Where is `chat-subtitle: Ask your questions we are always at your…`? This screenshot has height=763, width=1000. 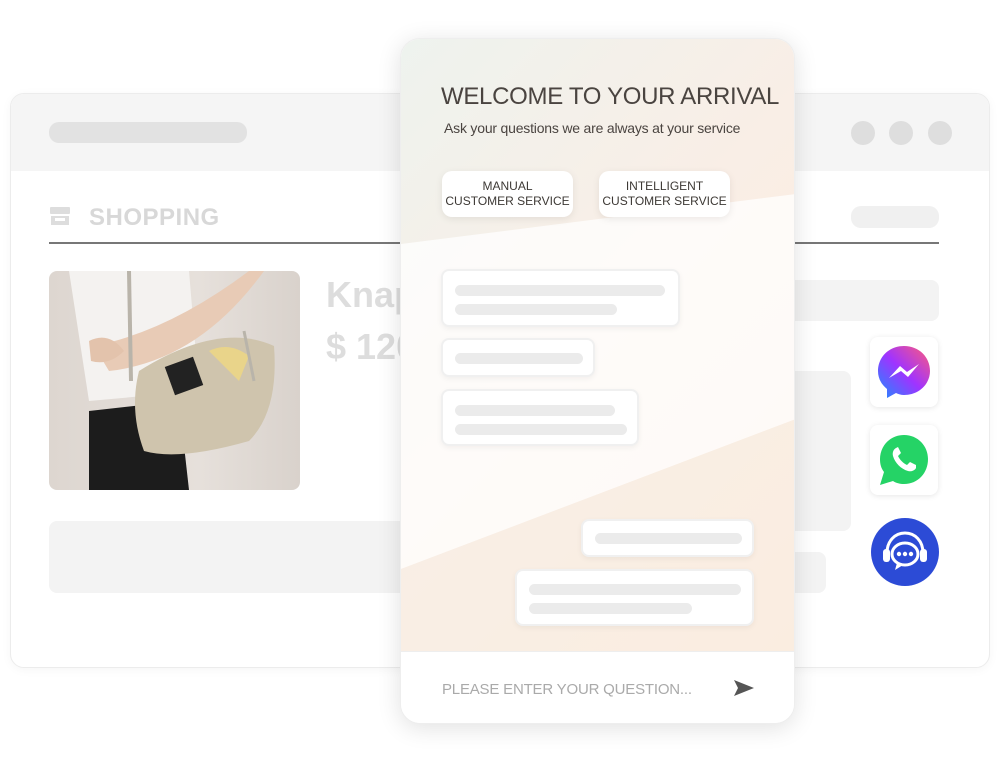 chat-subtitle: Ask your questions we are always at your… is located at coordinates (592, 128).